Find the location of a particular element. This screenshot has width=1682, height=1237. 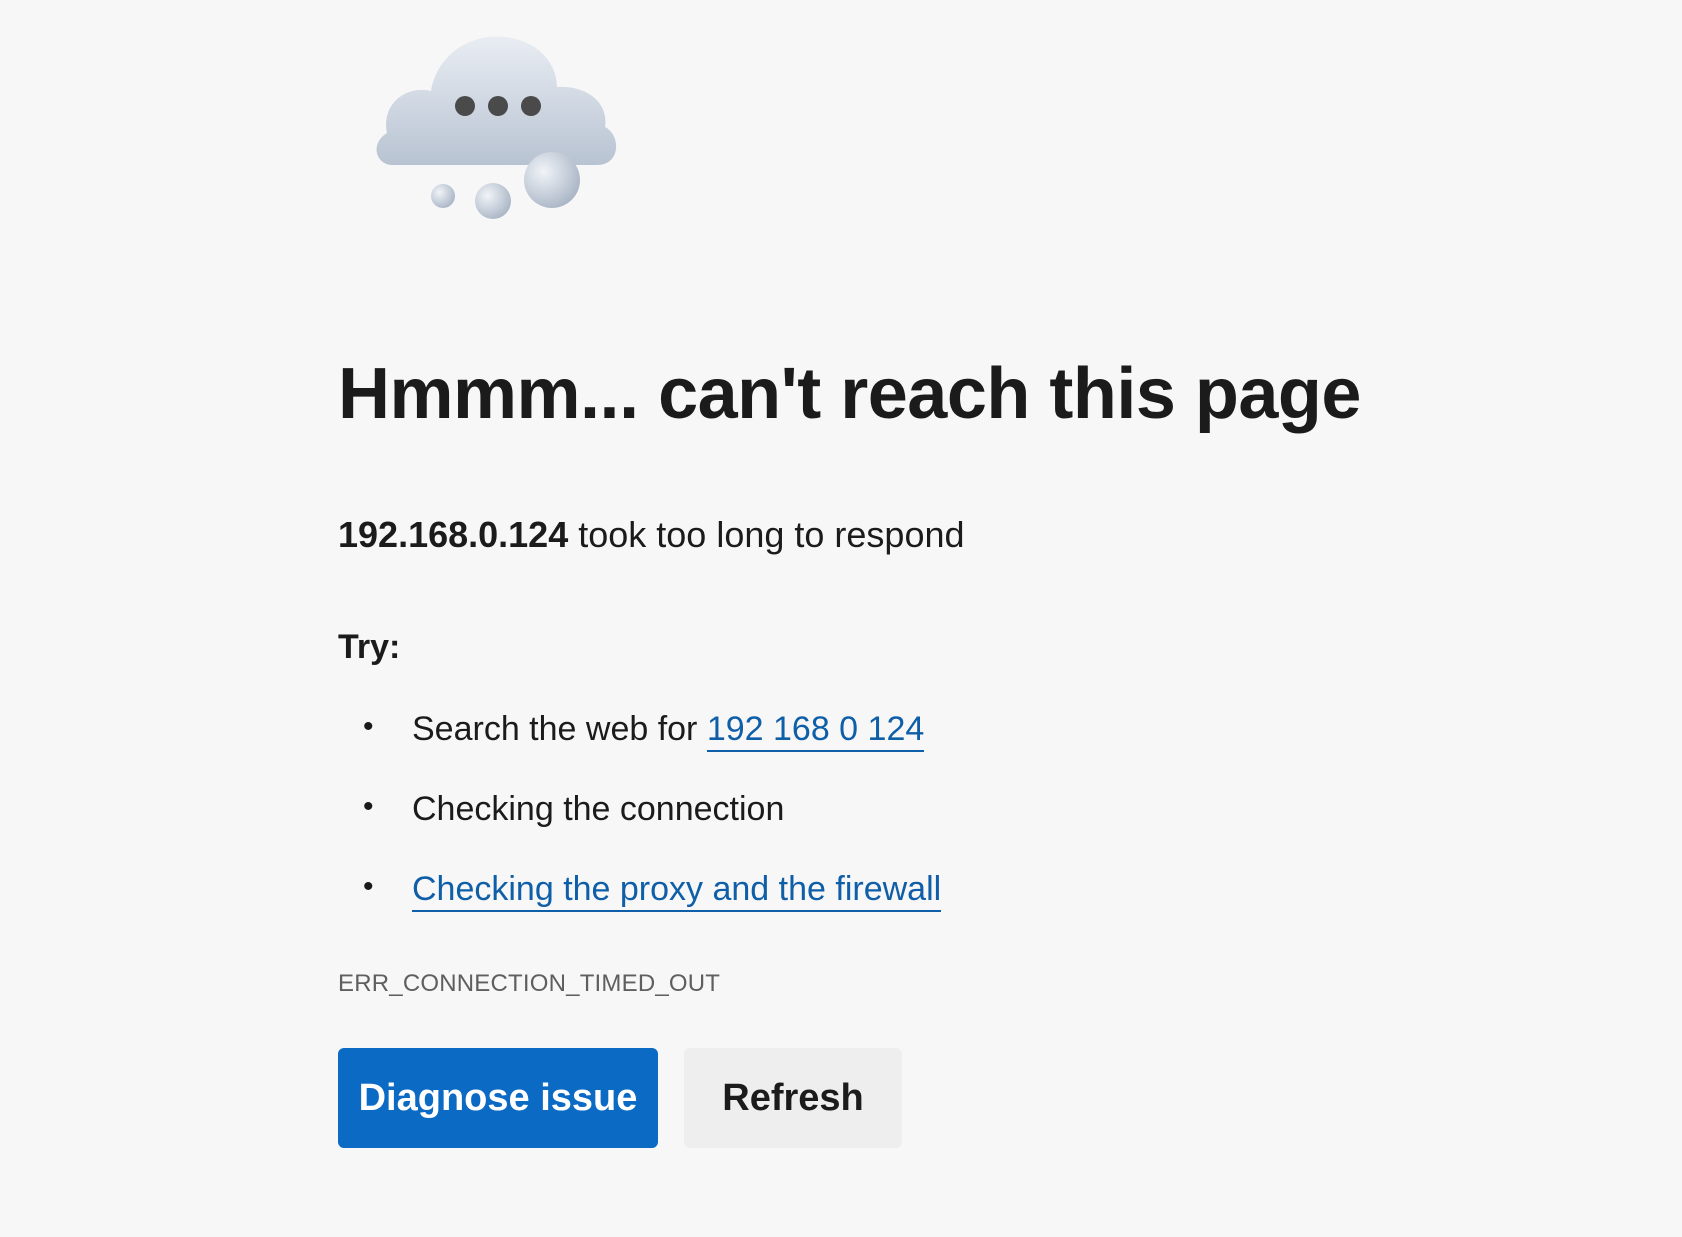

suggestion-text: Checking the connection is located at coordinates (598, 809).